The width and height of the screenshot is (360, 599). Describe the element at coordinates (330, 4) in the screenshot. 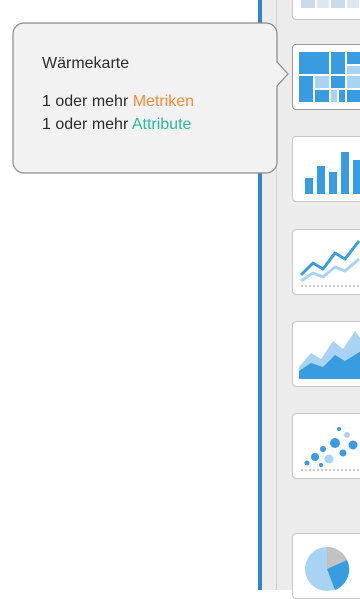

I see `partial-top-icon` at that location.